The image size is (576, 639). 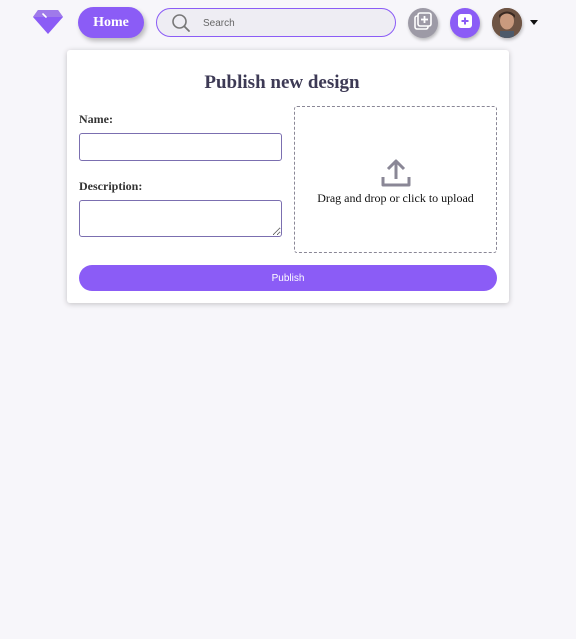 I want to click on search-icon, so click(x=181, y=23).